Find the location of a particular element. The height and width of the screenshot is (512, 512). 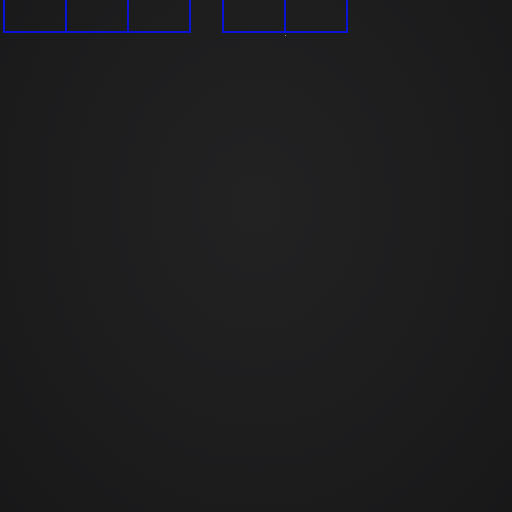

box-group-right is located at coordinates (285, 16).